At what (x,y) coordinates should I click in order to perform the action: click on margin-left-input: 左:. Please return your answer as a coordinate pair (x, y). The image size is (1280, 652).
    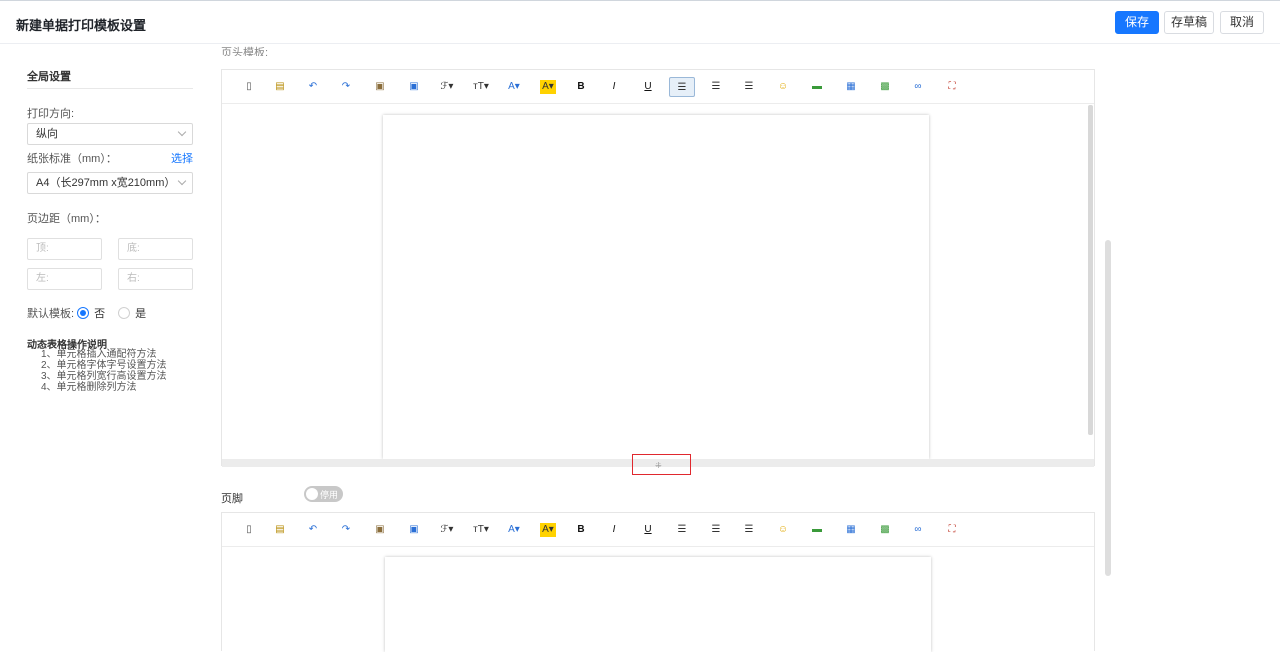
    Looking at the image, I should click on (64, 279).